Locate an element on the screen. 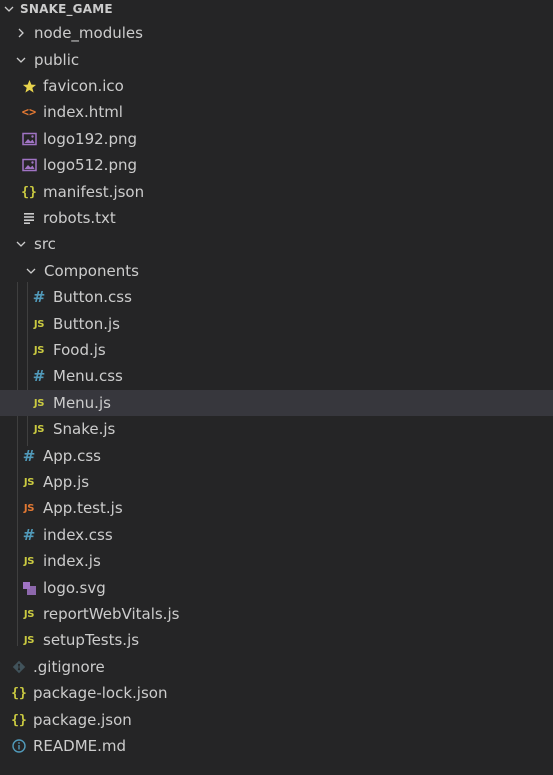  tree-item-label: Menu.css is located at coordinates (88, 376).